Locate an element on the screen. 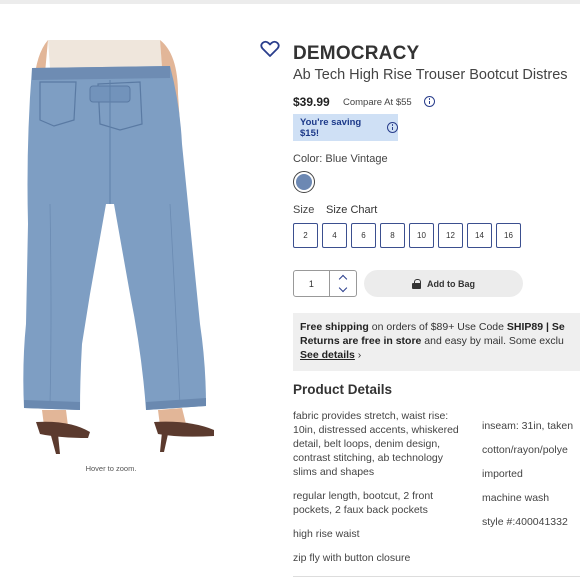  size-option-4: 4 is located at coordinates (334, 235).